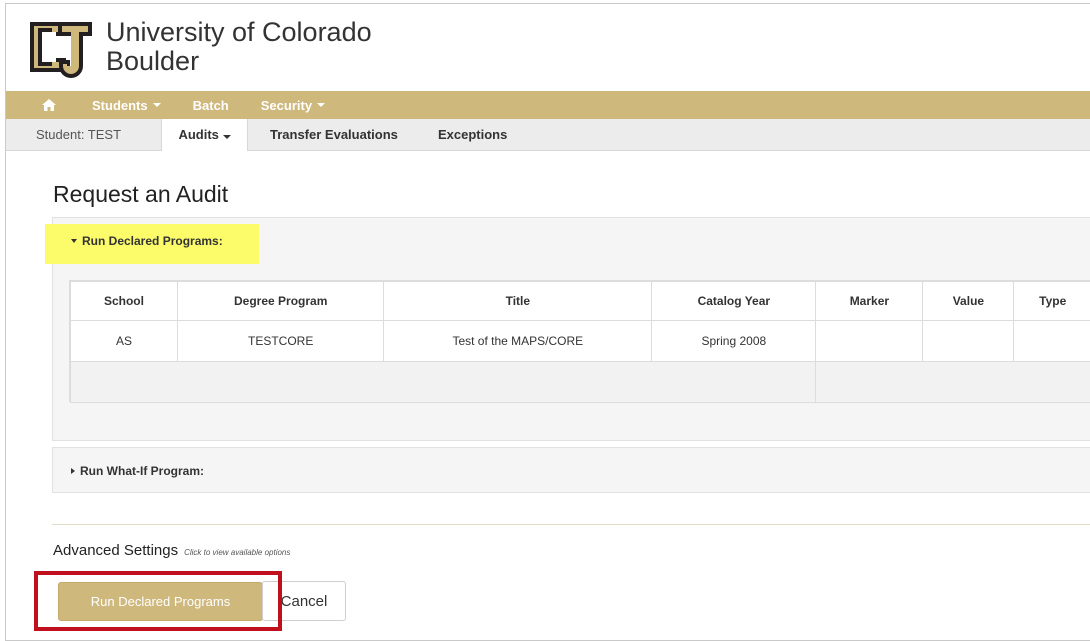 This screenshot has width=1090, height=641. I want to click on col-value: Value, so click(968, 301).